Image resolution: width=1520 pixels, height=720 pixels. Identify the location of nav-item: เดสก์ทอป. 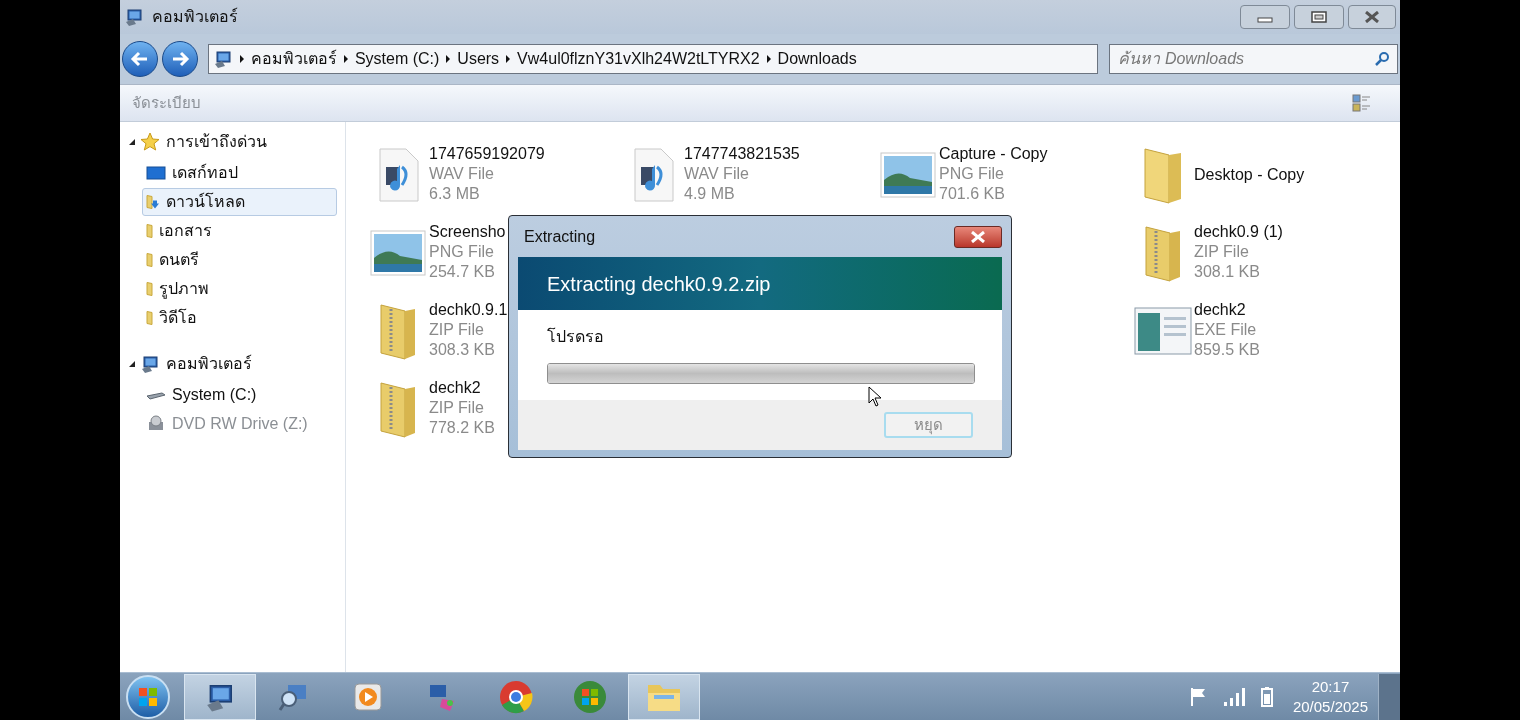
(239, 173).